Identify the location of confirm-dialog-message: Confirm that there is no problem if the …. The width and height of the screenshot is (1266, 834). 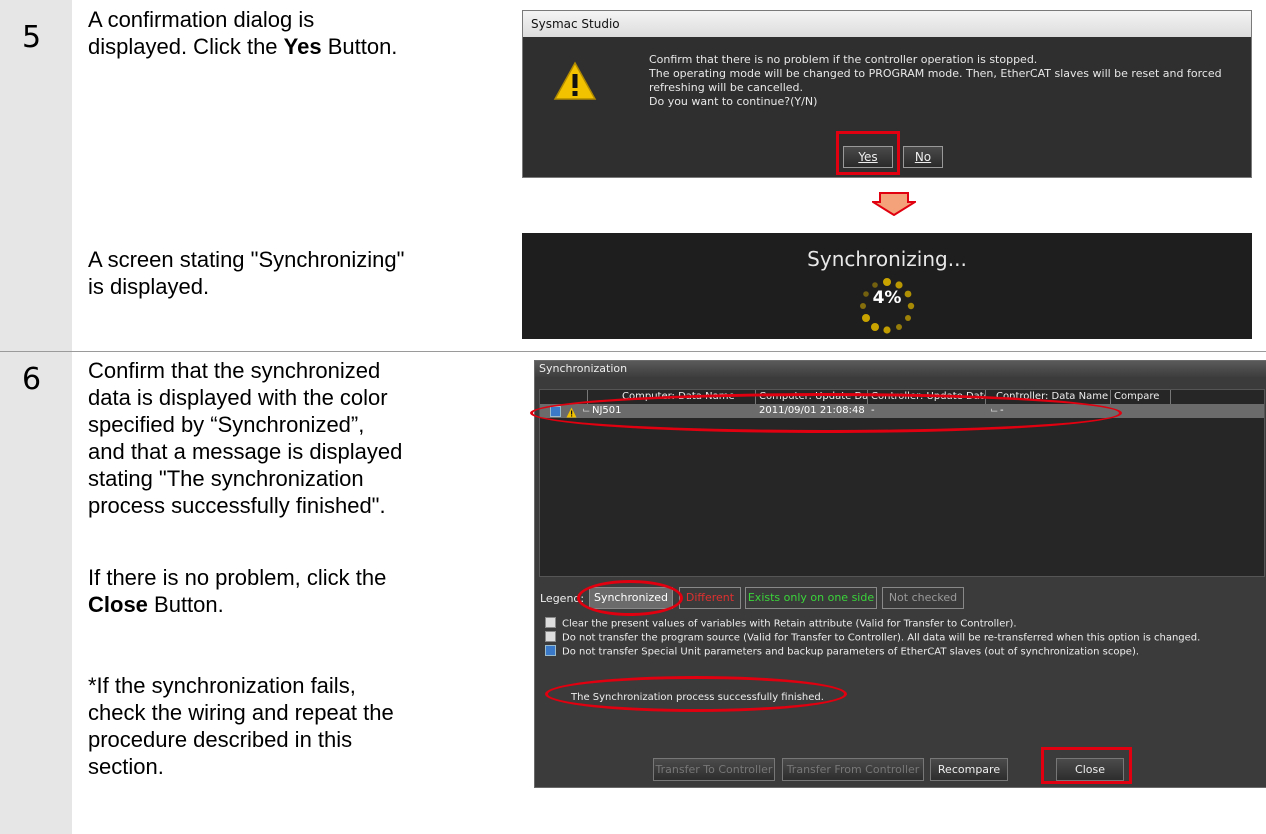
(944, 81).